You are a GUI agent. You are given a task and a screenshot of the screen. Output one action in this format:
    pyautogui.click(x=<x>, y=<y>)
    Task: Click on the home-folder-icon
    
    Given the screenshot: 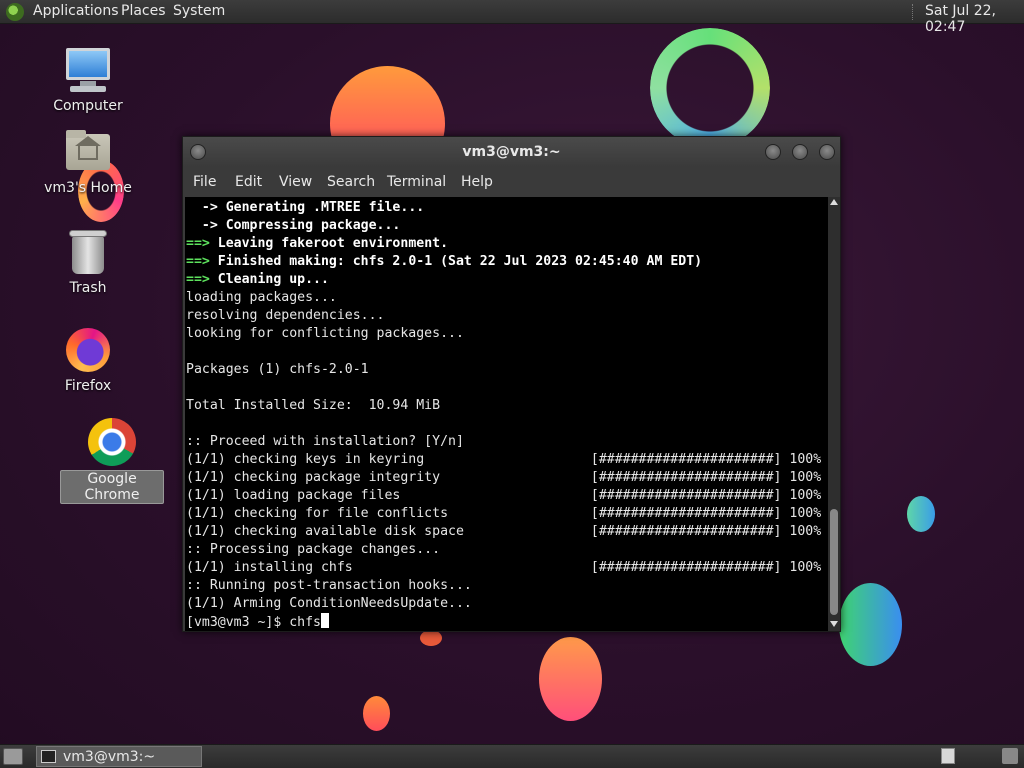 What is the action you would take?
    pyautogui.click(x=88, y=152)
    